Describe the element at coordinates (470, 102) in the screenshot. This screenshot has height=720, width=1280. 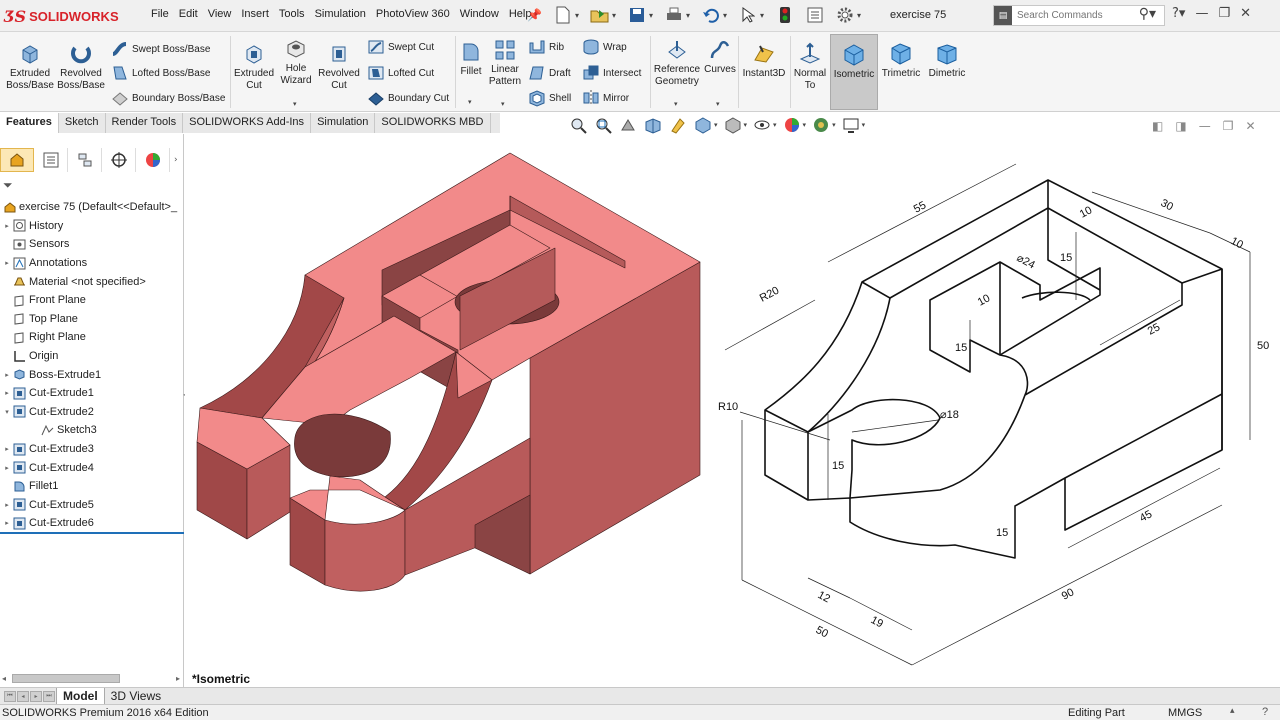
I see `fillet-dropdown-icon: ▾` at that location.